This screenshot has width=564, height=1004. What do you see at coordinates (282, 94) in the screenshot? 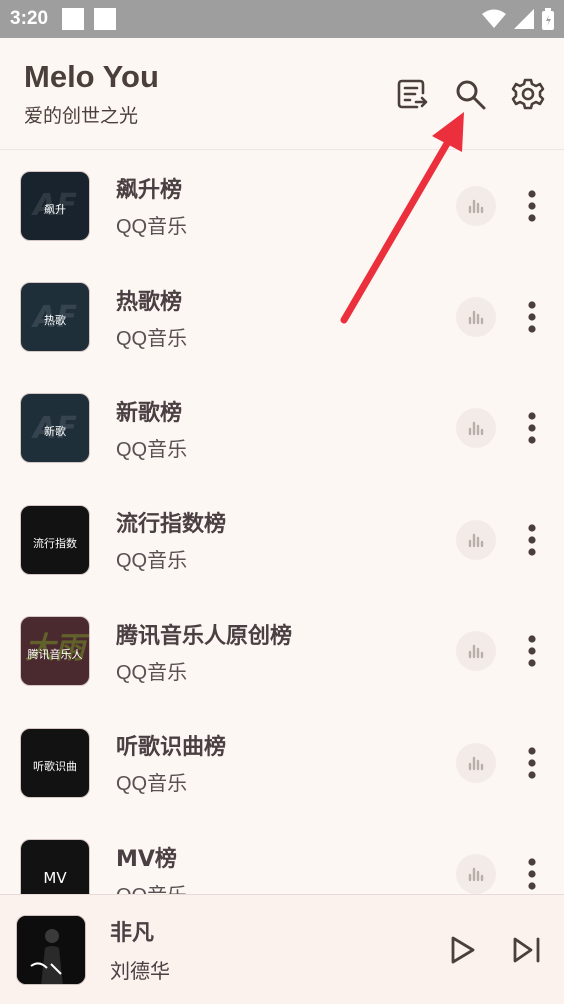
I see `app-header: Melo You 爱的创世之光` at bounding box center [282, 94].